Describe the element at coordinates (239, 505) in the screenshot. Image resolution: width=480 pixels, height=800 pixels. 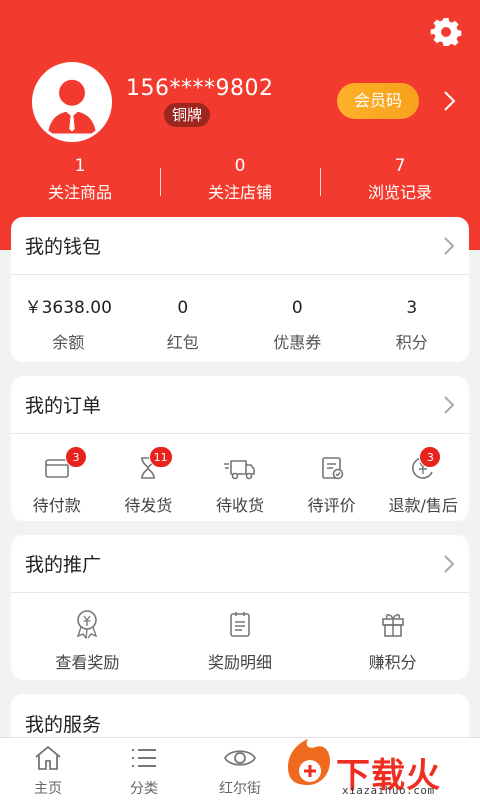
I see `order-label: 待收货` at that location.